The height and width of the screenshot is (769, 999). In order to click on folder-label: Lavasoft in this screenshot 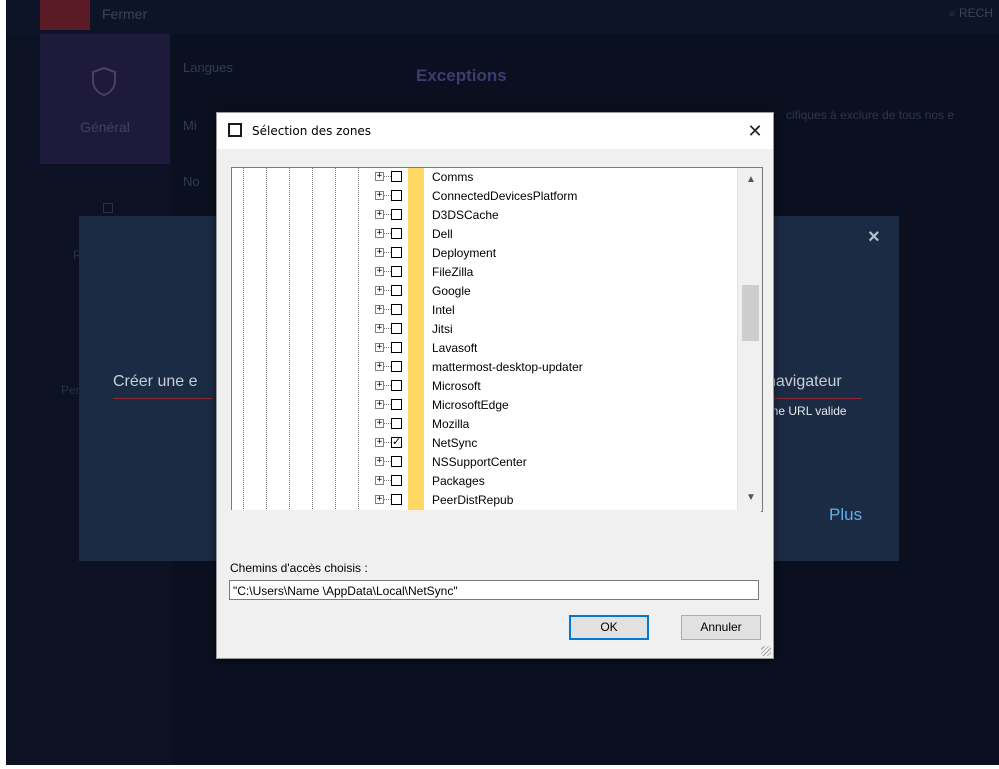, I will do `click(455, 348)`.